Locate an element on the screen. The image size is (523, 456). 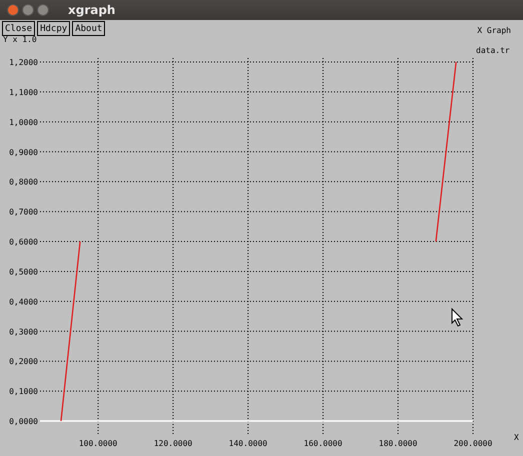
graph-title: X Graph is located at coordinates (494, 30).